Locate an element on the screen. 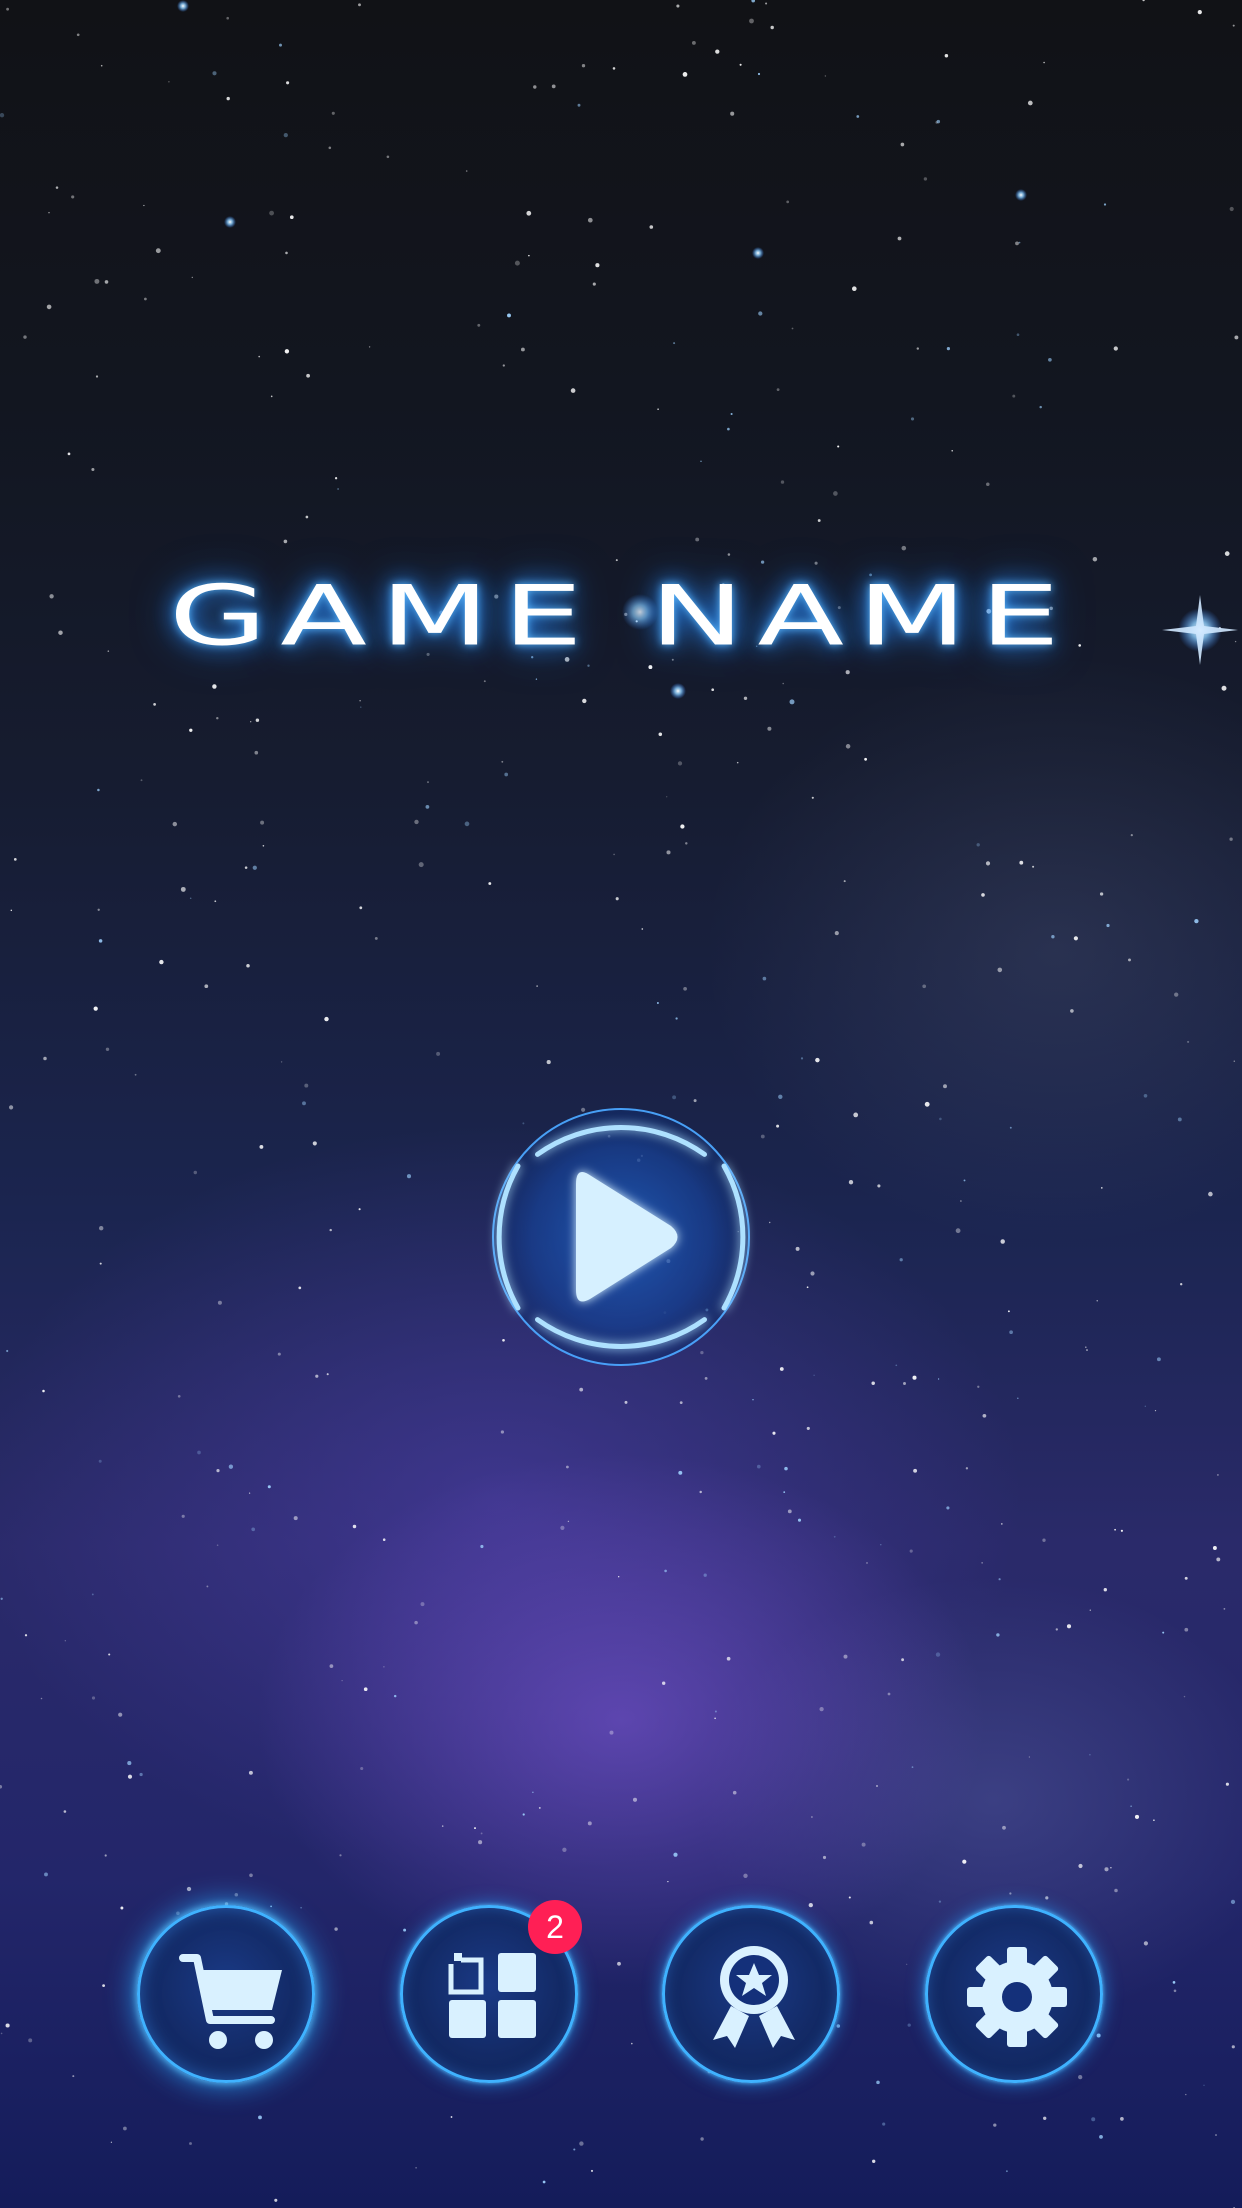 This screenshot has height=2208, width=1242. play-icon is located at coordinates (621, 1237).